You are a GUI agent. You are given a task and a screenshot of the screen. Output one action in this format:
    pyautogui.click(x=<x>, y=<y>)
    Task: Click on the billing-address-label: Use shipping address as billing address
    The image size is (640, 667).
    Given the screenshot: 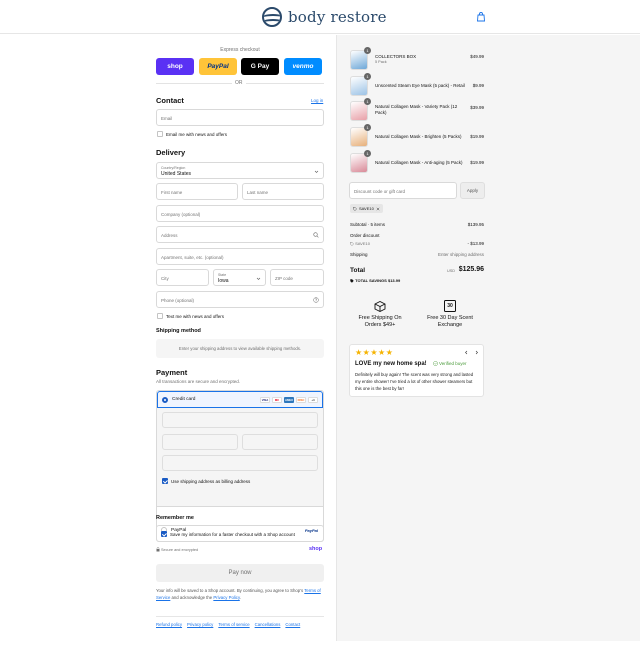 What is the action you would take?
    pyautogui.click(x=211, y=481)
    